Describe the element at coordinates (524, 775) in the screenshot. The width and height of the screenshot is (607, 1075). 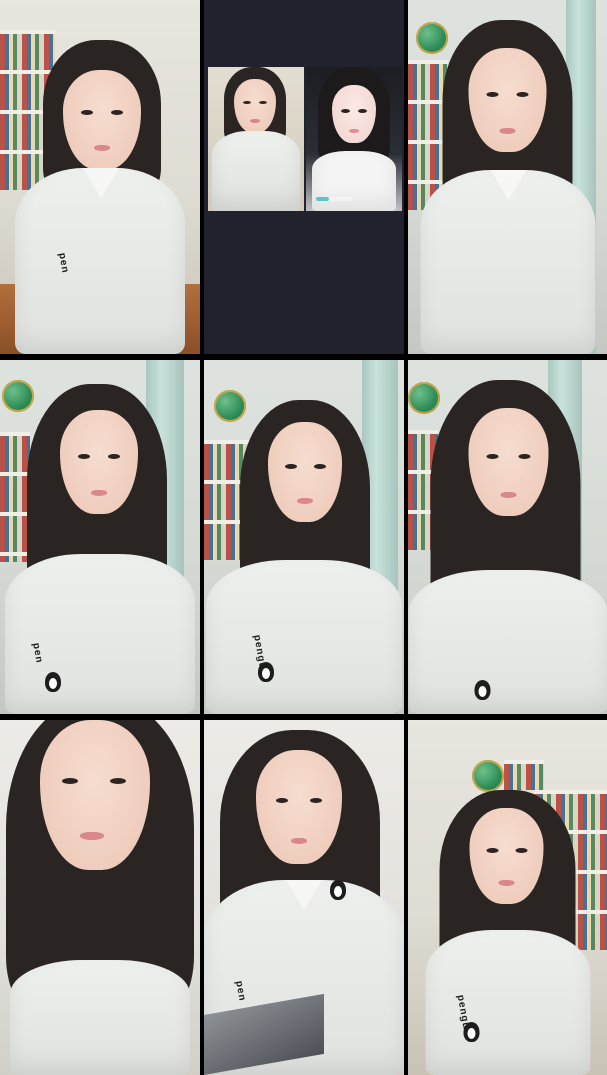
I see `bookshelf` at that location.